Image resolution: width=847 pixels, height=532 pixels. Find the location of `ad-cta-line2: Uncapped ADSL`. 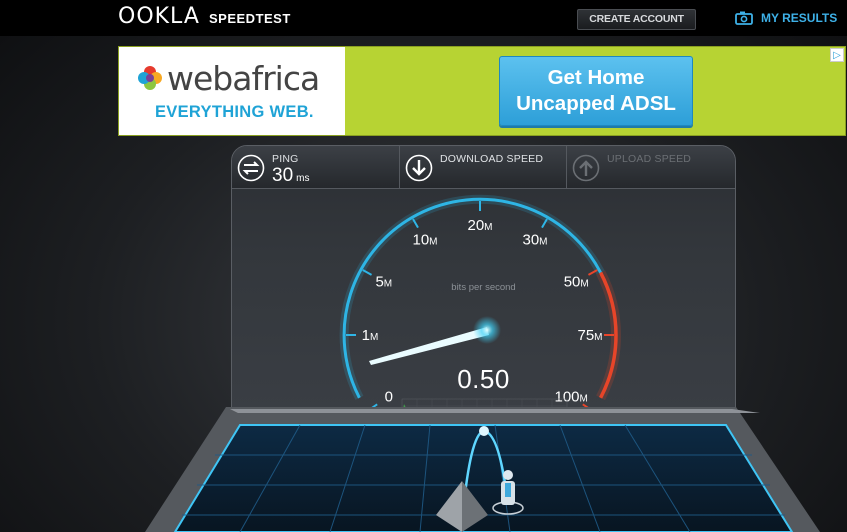

ad-cta-line2: Uncapped ADSL is located at coordinates (596, 103).